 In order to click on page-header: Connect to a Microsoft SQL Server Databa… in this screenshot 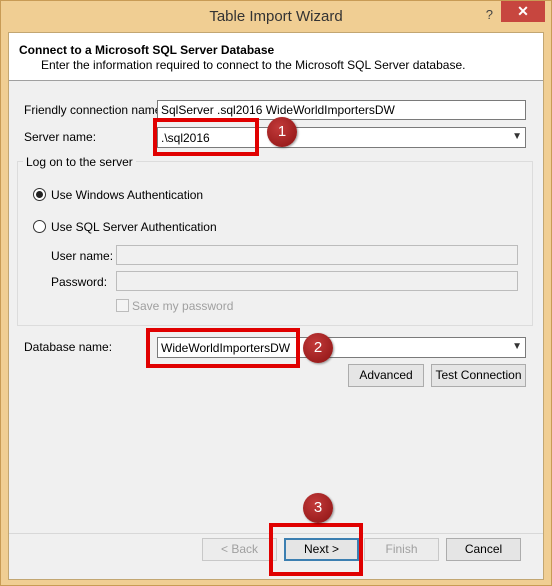, I will do `click(276, 57)`.